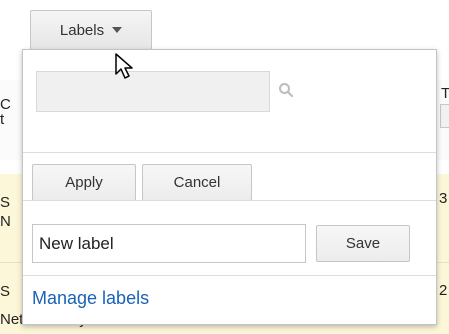 The height and width of the screenshot is (334, 449). What do you see at coordinates (2, 119) in the screenshot?
I see `header-cell-fragment: t` at bounding box center [2, 119].